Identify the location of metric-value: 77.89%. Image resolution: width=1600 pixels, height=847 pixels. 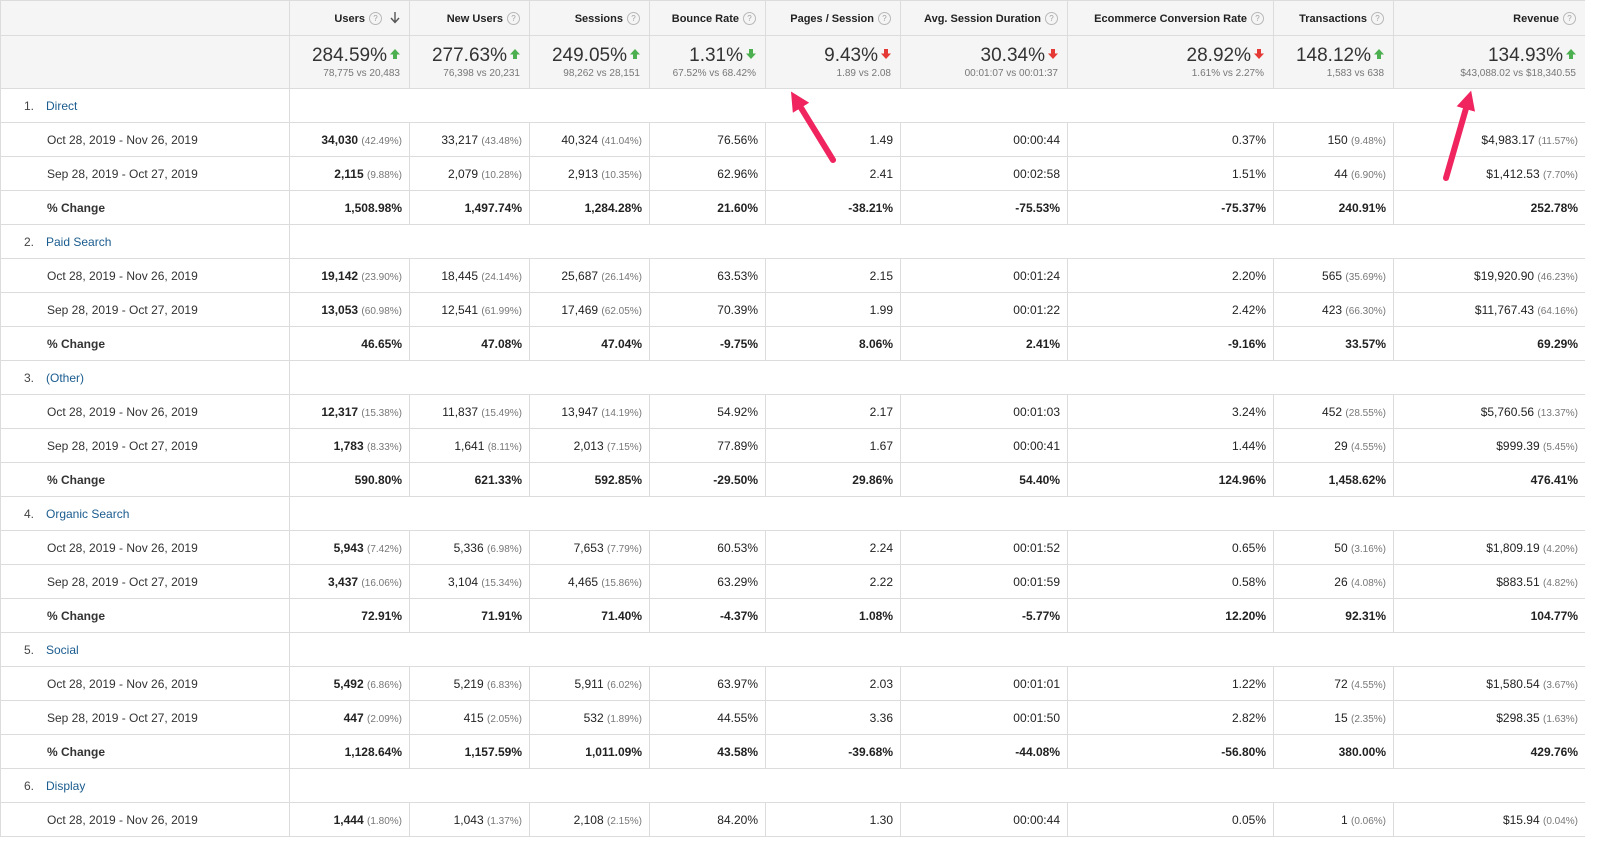
(737, 445).